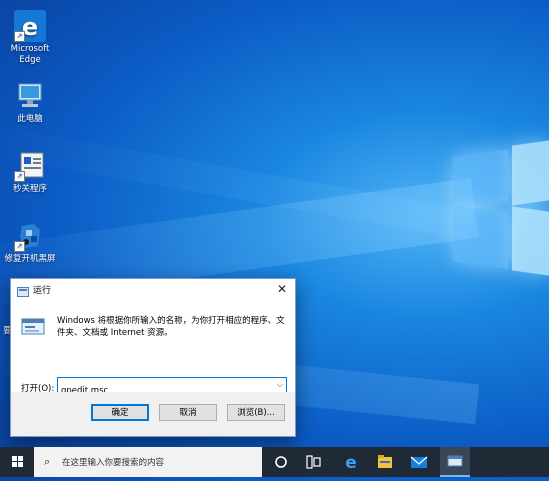  Describe the element at coordinates (30, 166) in the screenshot. I see `program-icon: ↗` at that location.